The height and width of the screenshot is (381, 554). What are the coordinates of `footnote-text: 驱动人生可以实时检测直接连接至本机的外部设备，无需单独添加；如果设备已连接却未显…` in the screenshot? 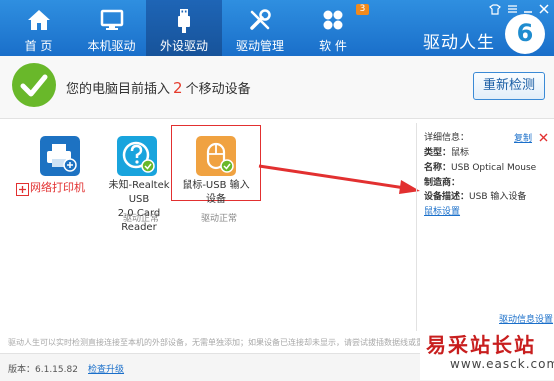 It's located at (220, 342).